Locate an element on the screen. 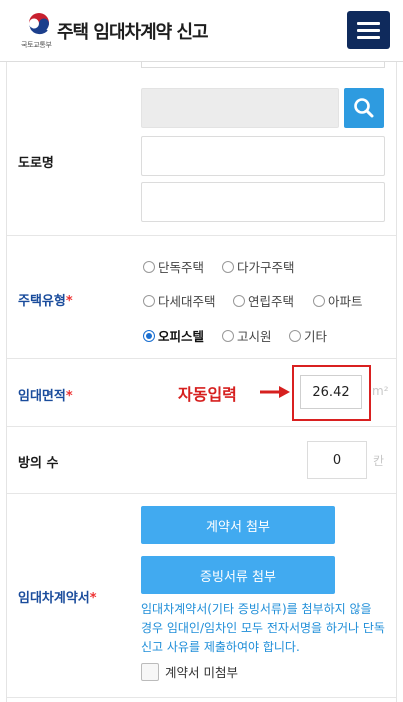 The width and height of the screenshot is (403, 702). radio-apartment: 아파트 is located at coordinates (338, 300).